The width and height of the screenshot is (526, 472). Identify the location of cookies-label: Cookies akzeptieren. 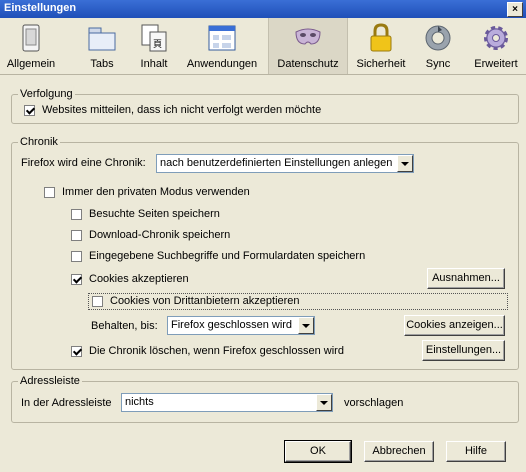
(139, 279).